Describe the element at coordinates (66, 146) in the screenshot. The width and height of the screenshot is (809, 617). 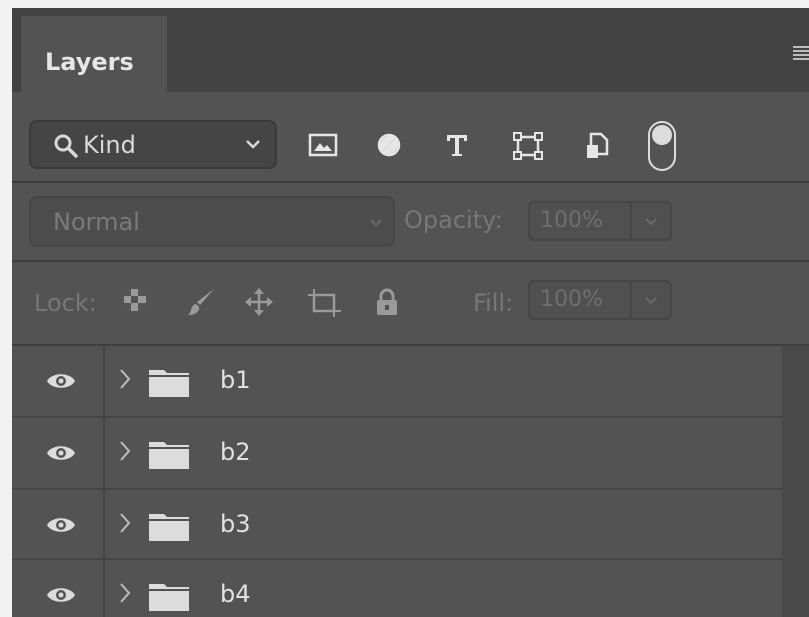
I see `search-icon` at that location.